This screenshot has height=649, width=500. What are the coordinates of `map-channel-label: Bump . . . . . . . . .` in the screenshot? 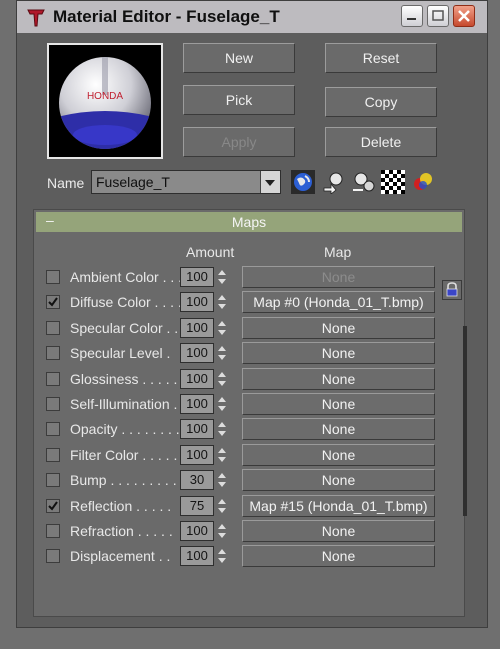 It's located at (123, 480).